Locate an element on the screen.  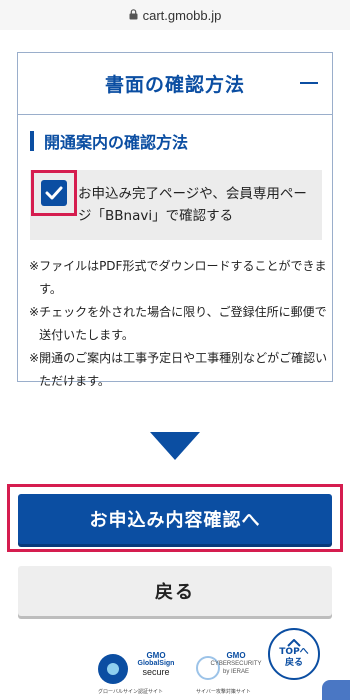
url-text: cart.gmobb.jp is located at coordinates (182, 15).